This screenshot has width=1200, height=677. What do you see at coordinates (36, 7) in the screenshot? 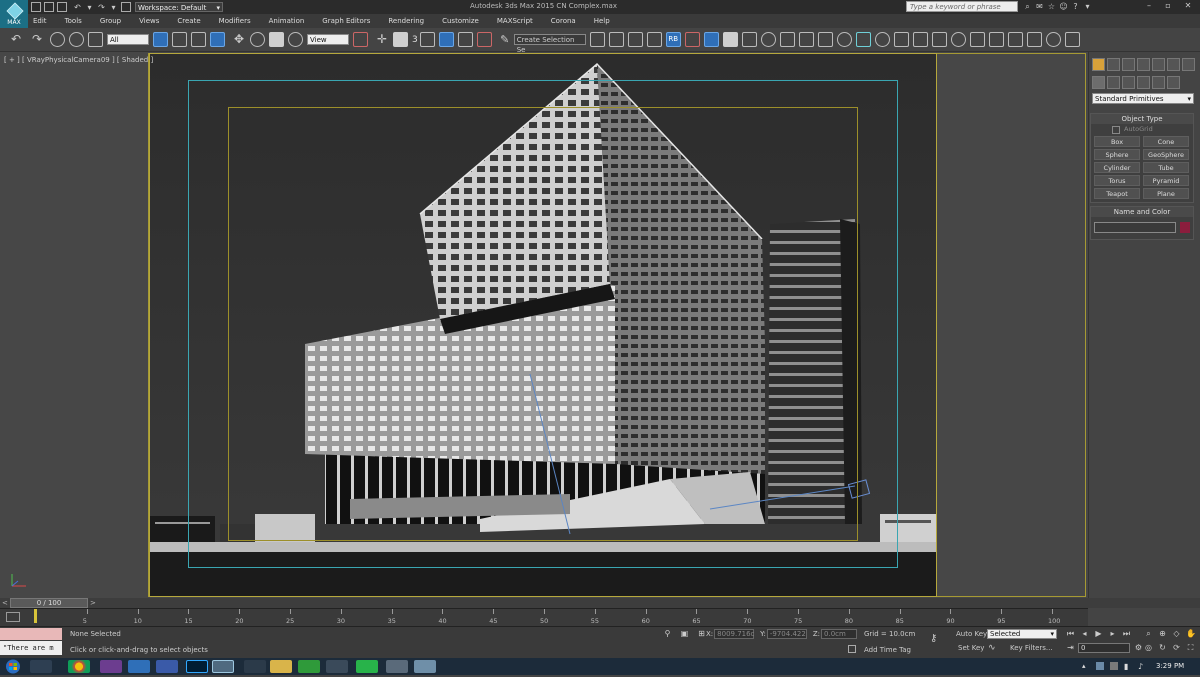
I see `new-file-icon` at bounding box center [36, 7].